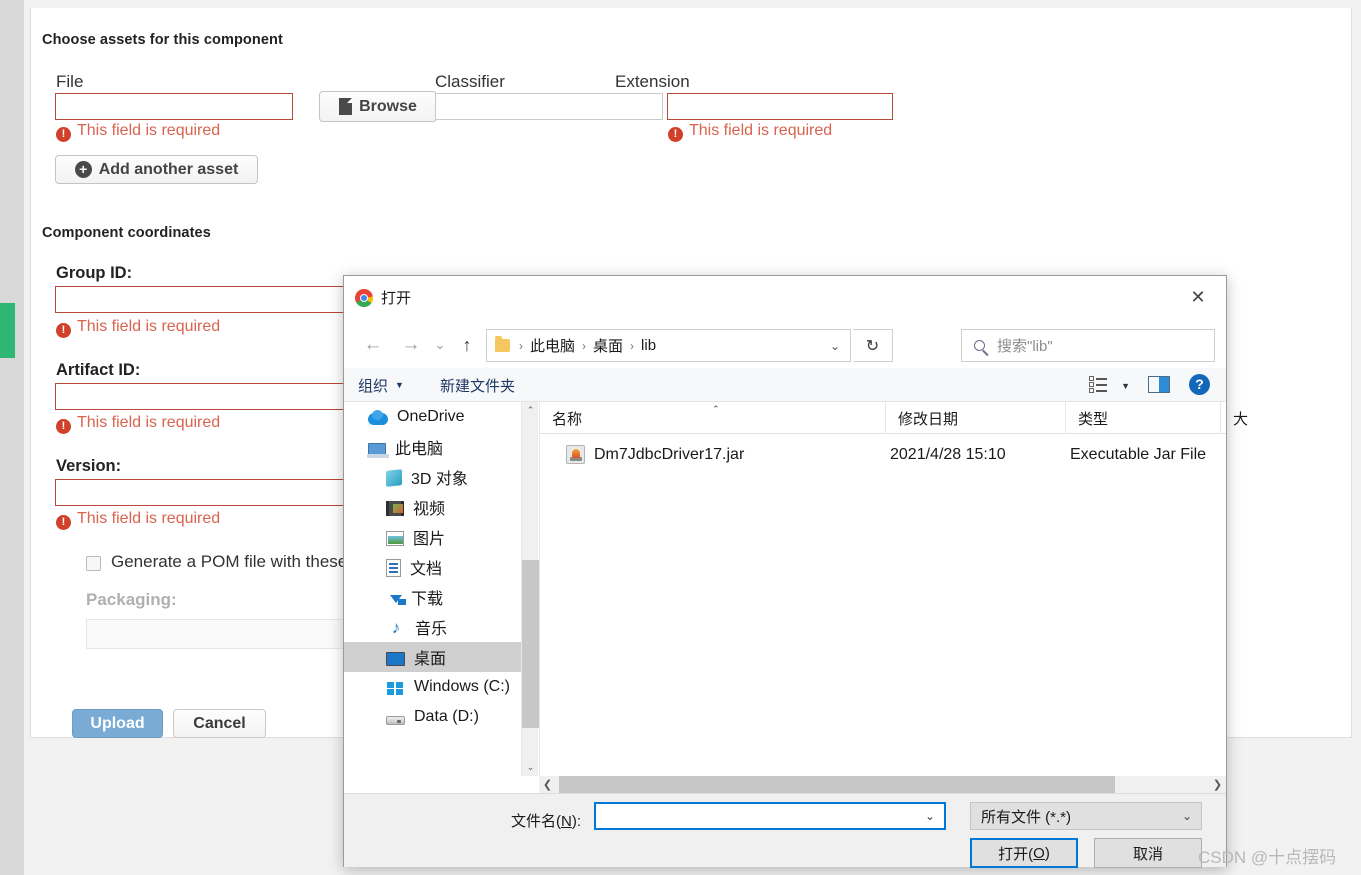 The width and height of the screenshot is (1361, 875). Describe the element at coordinates (432, 417) in the screenshot. I see `sidebar-item-onedrive: OneDrive` at that location.